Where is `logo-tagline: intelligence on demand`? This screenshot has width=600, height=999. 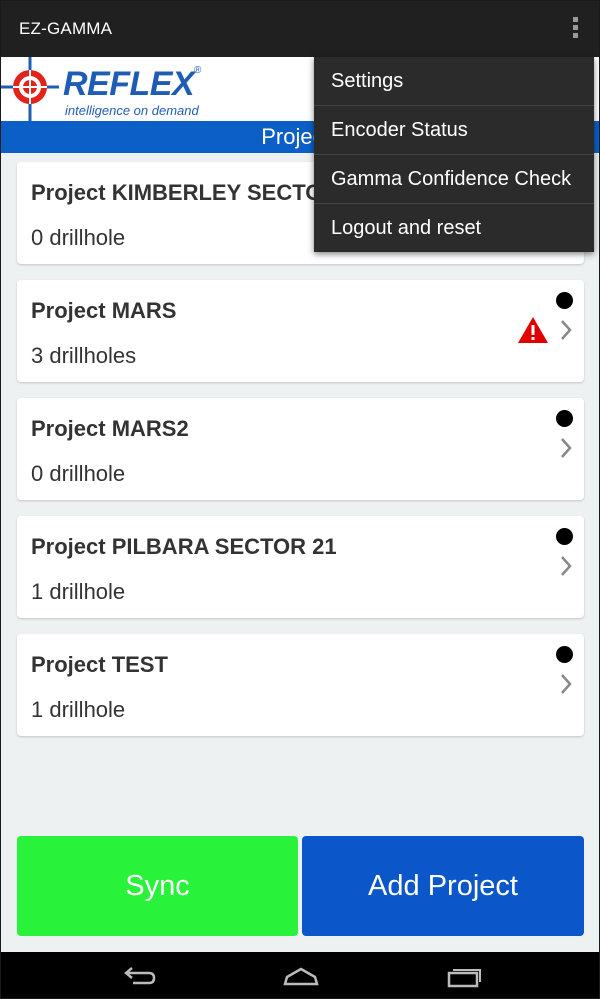 logo-tagline: intelligence on demand is located at coordinates (132, 110).